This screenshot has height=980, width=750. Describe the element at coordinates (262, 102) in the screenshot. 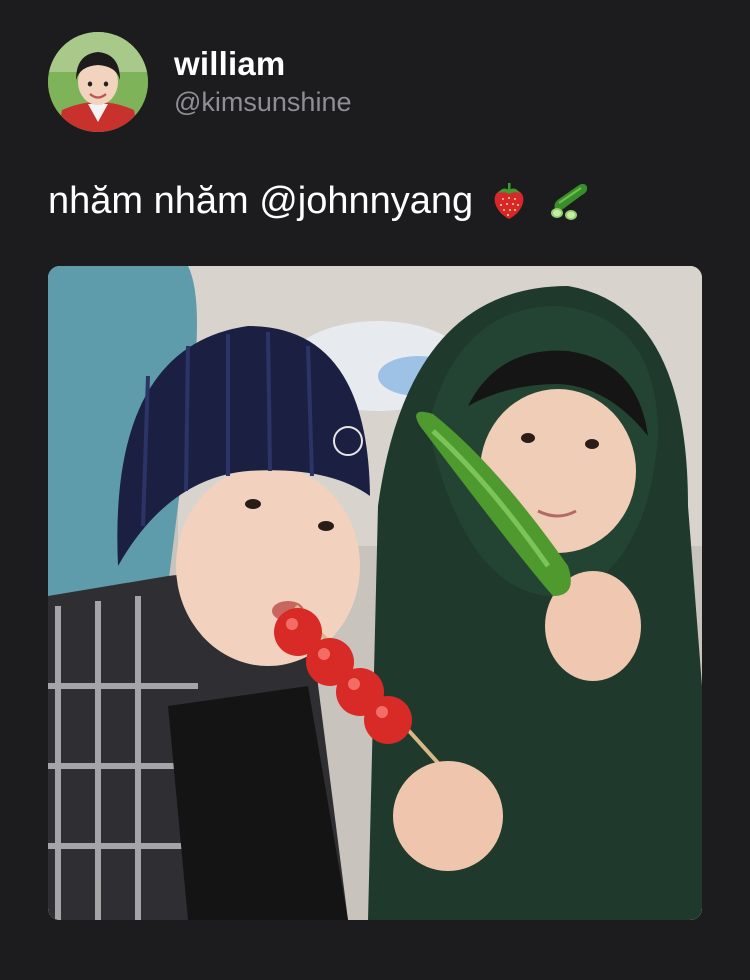

I see `author-handle: @kimsunshine` at that location.